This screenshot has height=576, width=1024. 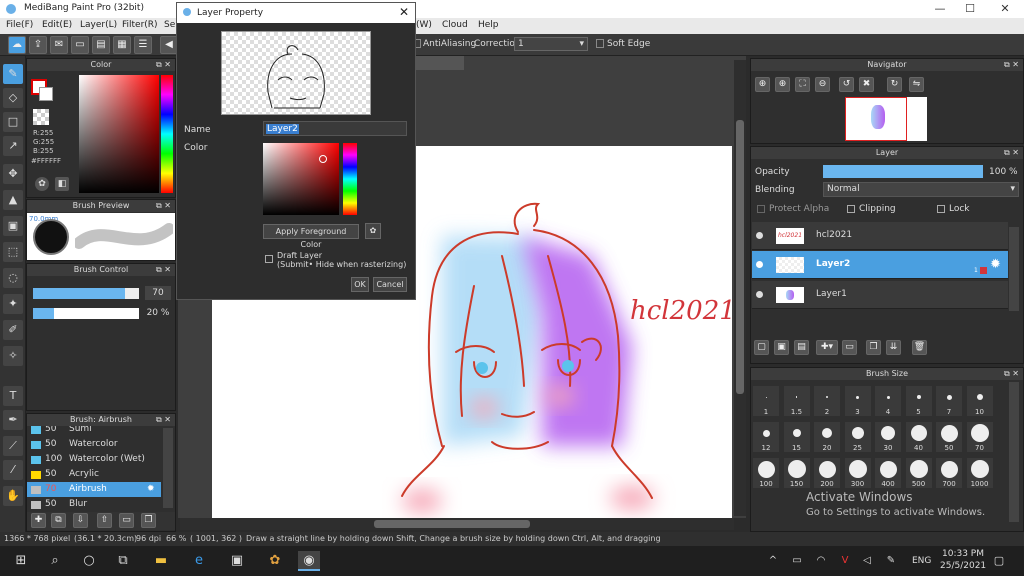 What do you see at coordinates (888, 473) in the screenshot?
I see `brush-size-cell: 400` at bounding box center [888, 473].